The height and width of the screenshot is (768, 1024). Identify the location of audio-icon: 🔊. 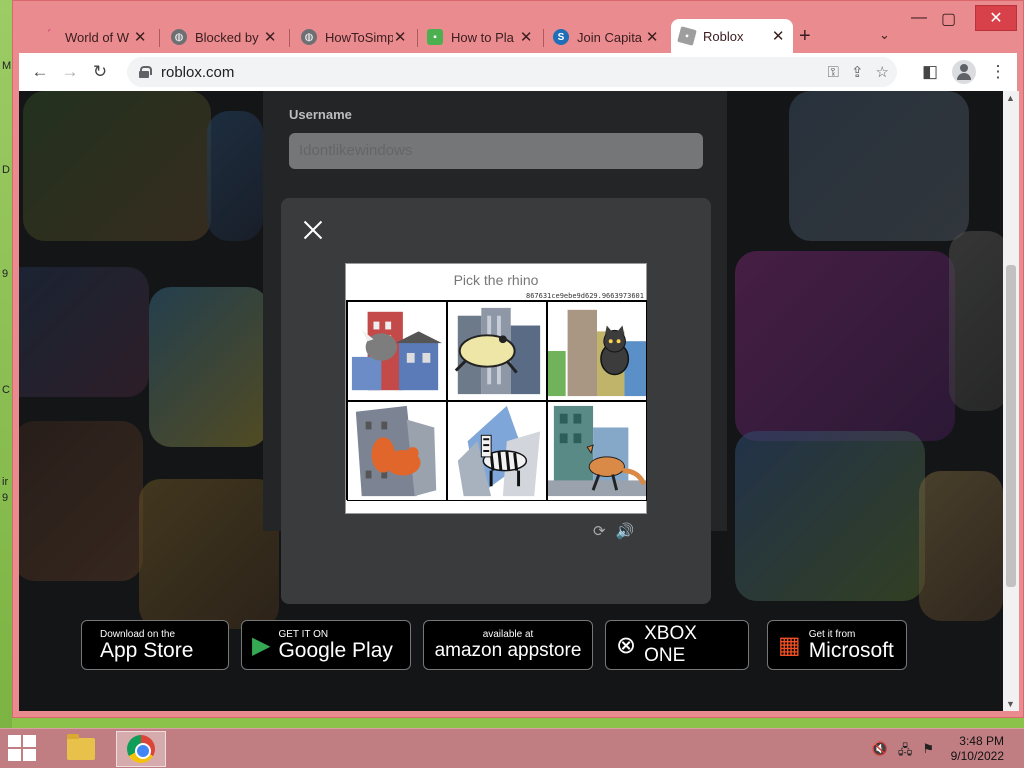
(625, 531).